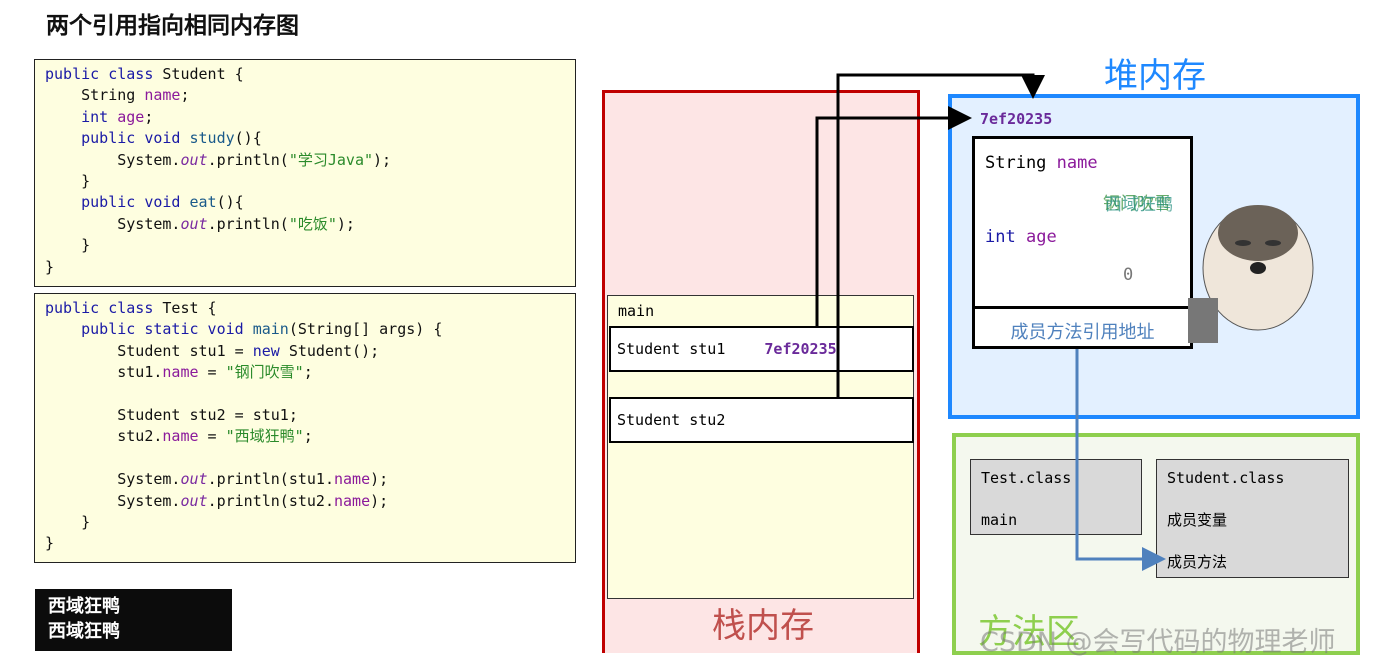 This screenshot has width=1374, height=664. What do you see at coordinates (1158, 642) in the screenshot?
I see `watermark: CSDN @会写代码的物理老师` at bounding box center [1158, 642].